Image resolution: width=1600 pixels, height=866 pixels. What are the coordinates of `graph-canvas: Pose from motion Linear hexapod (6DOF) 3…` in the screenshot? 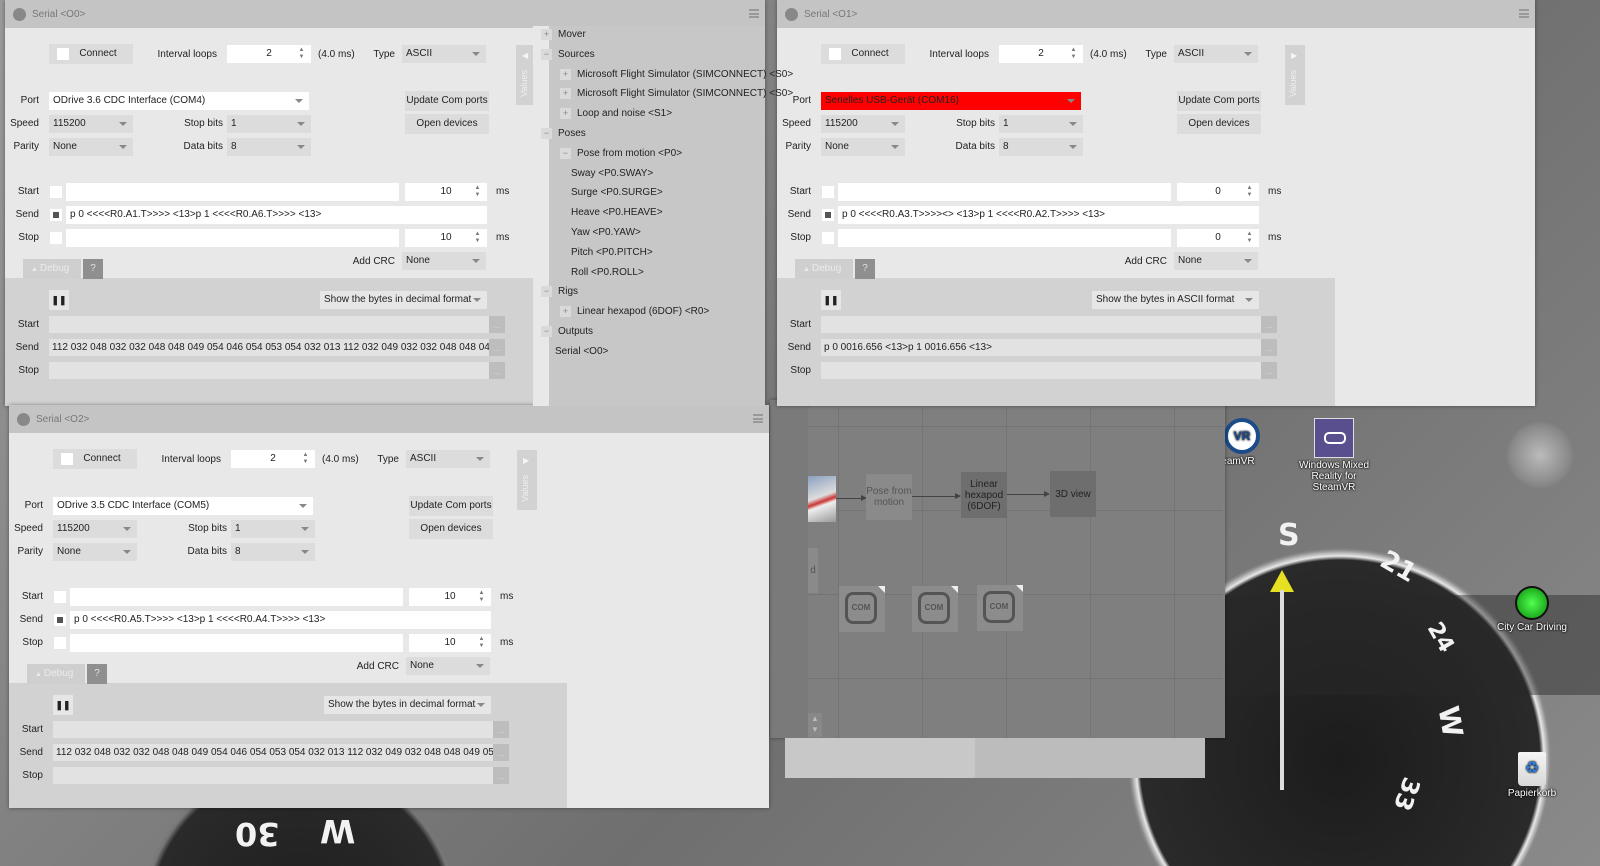 It's located at (1015, 573).